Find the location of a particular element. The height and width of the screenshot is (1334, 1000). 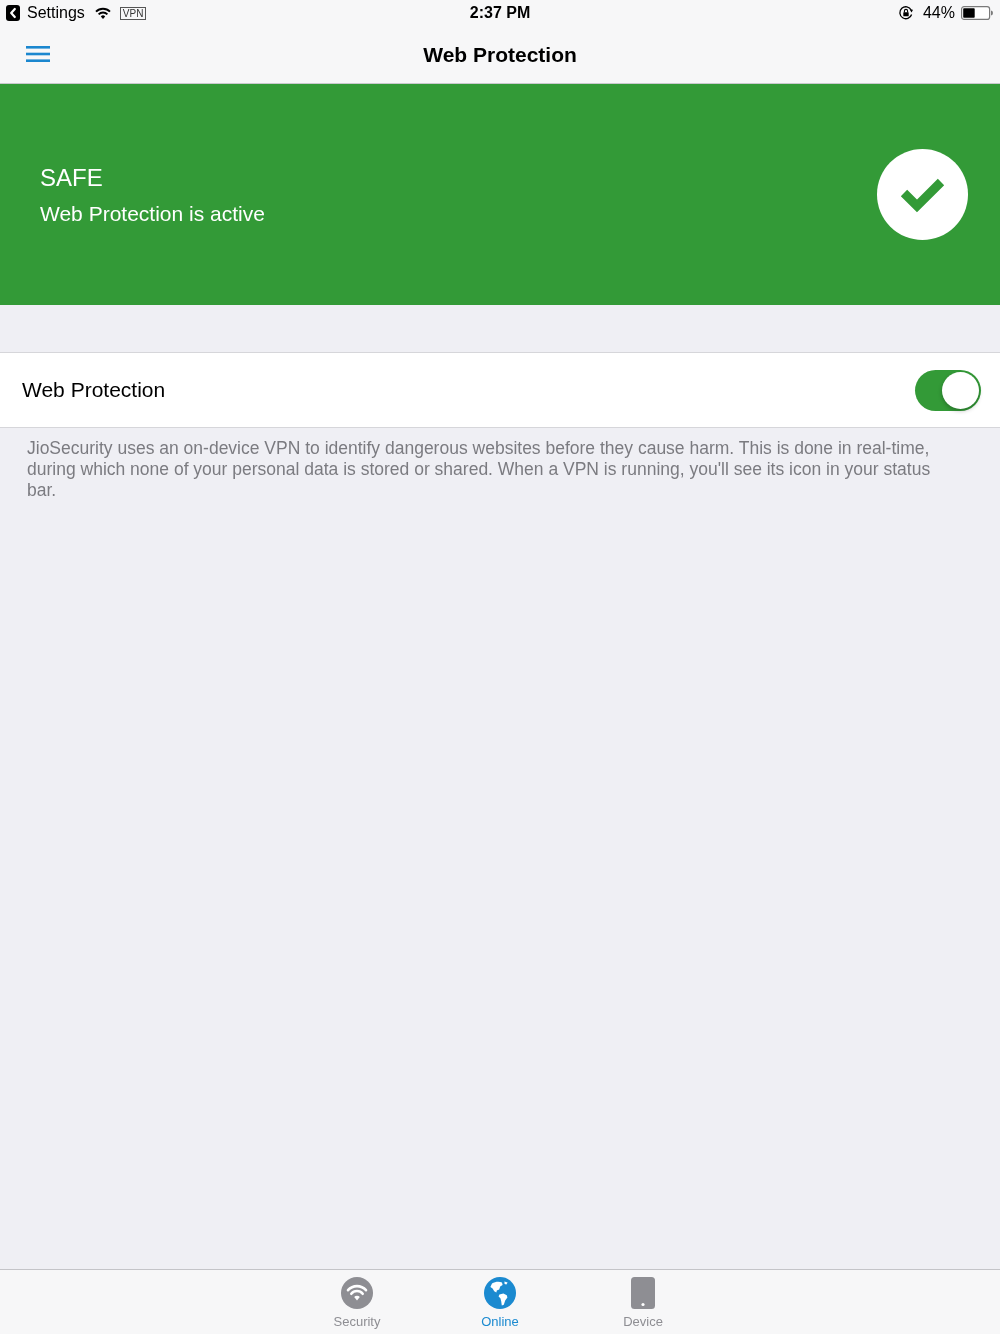

back-chevron-icon is located at coordinates (13, 13).